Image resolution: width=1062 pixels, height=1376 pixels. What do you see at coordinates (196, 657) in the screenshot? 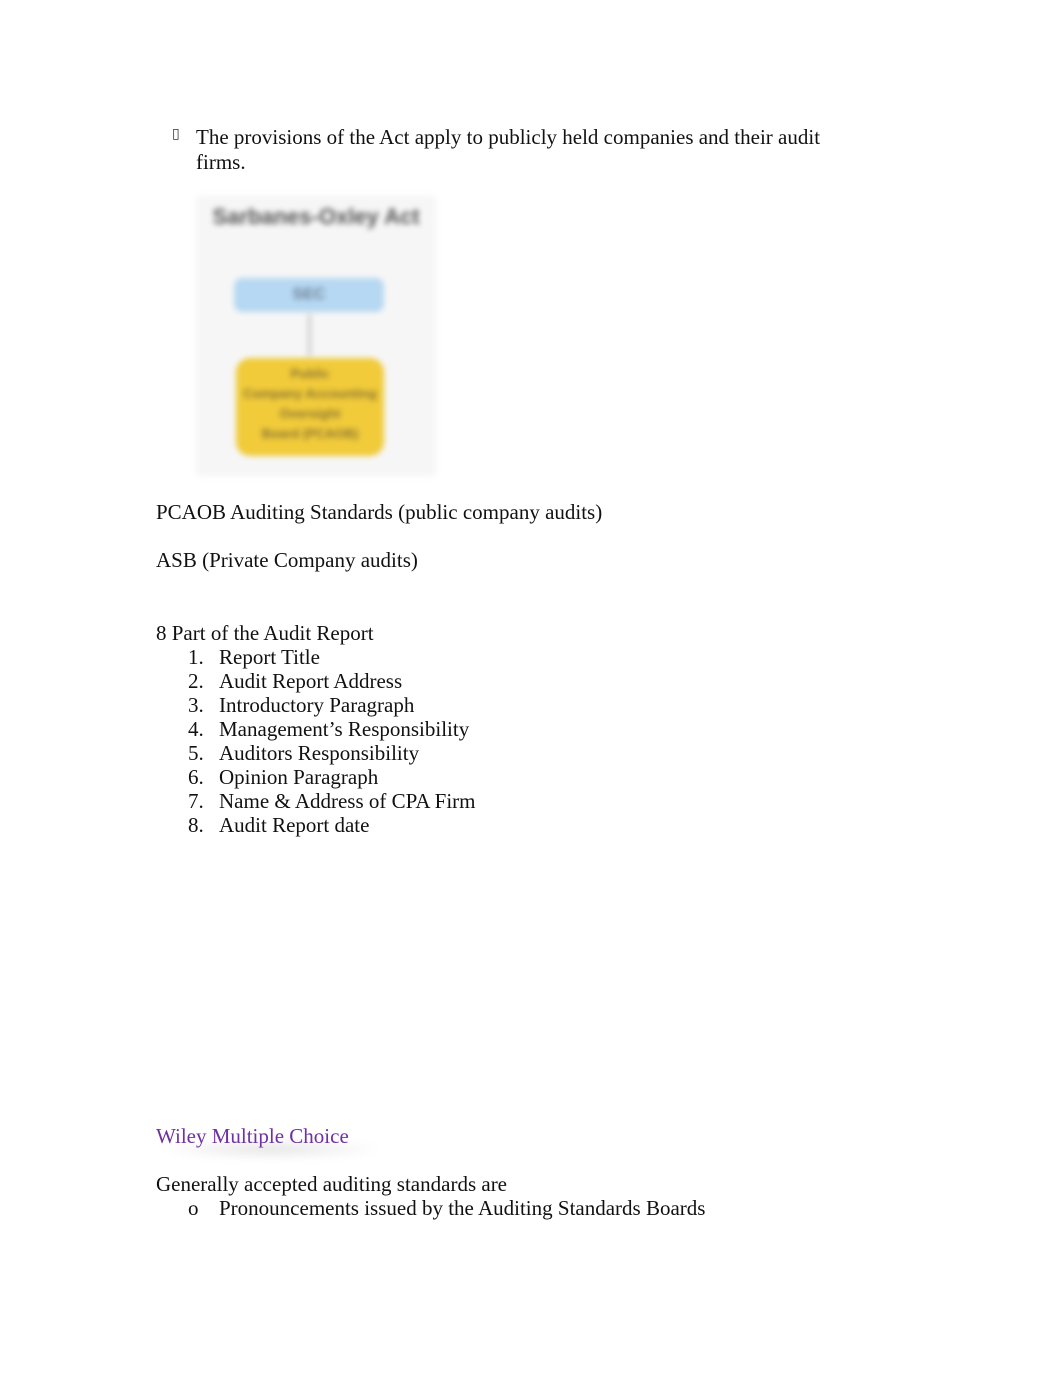
I see `list-number: 1.` at bounding box center [196, 657].